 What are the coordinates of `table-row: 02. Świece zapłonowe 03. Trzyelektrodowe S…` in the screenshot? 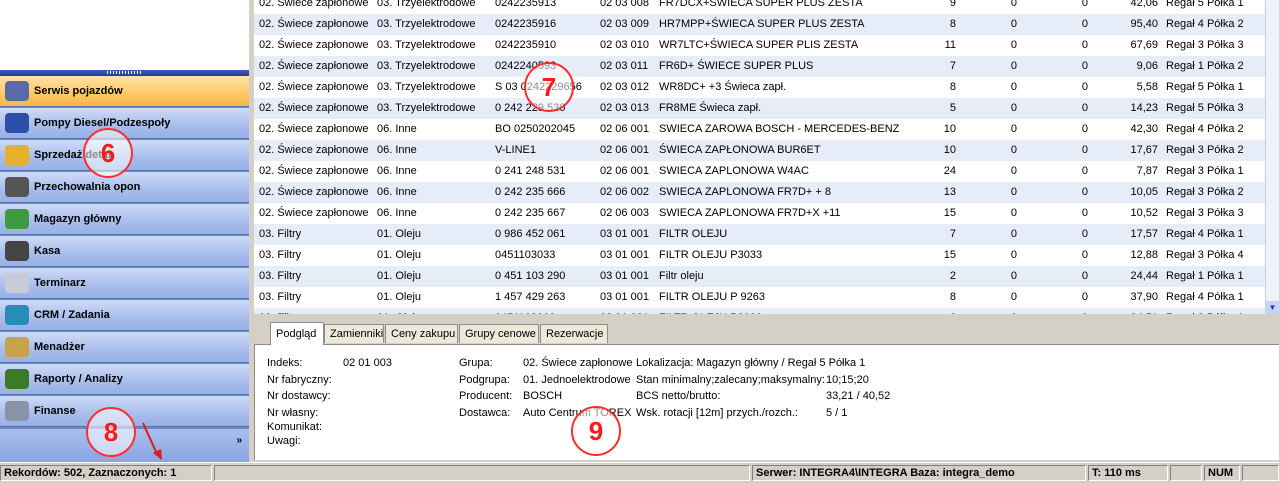 It's located at (759, 87).